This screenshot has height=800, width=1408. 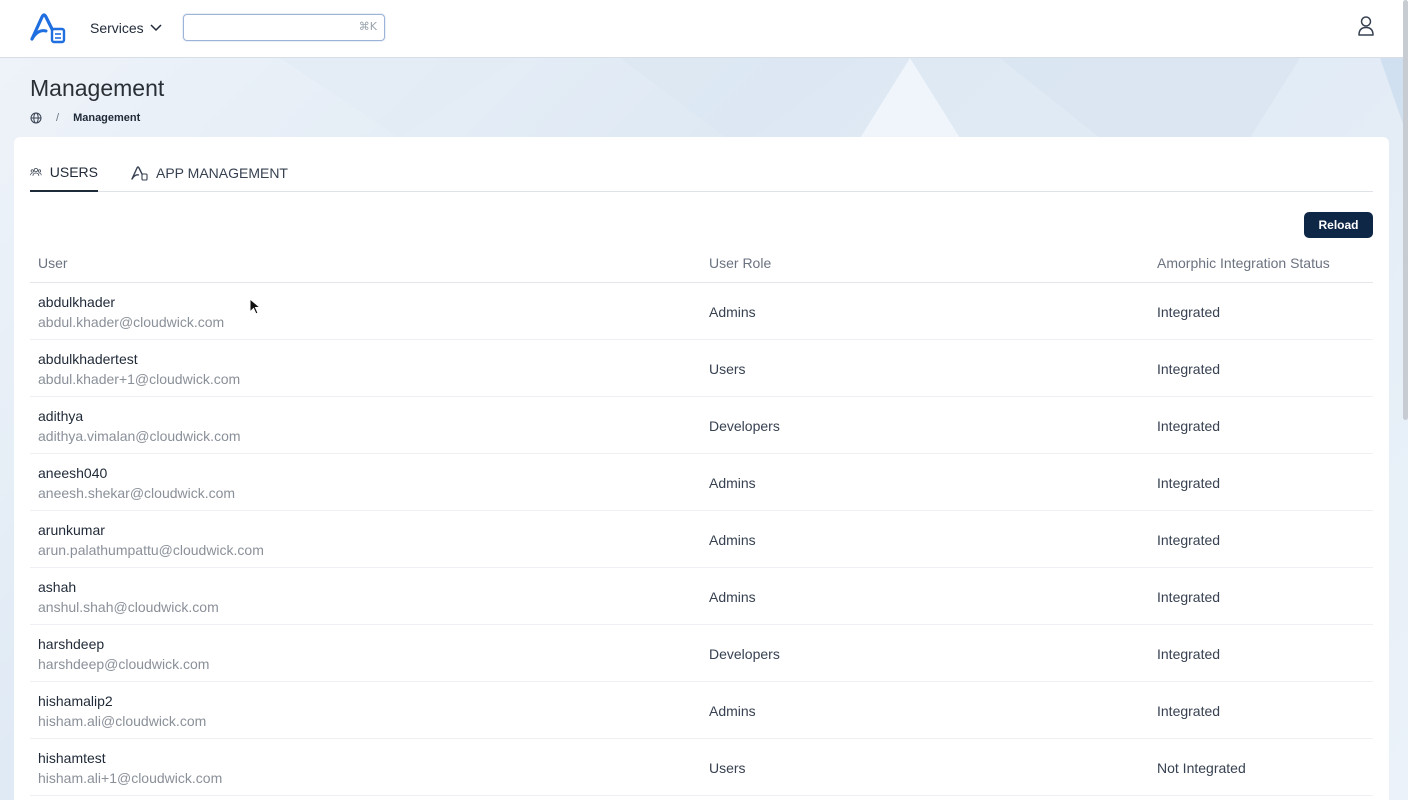 What do you see at coordinates (61, 416) in the screenshot?
I see `user-name: adithya` at bounding box center [61, 416].